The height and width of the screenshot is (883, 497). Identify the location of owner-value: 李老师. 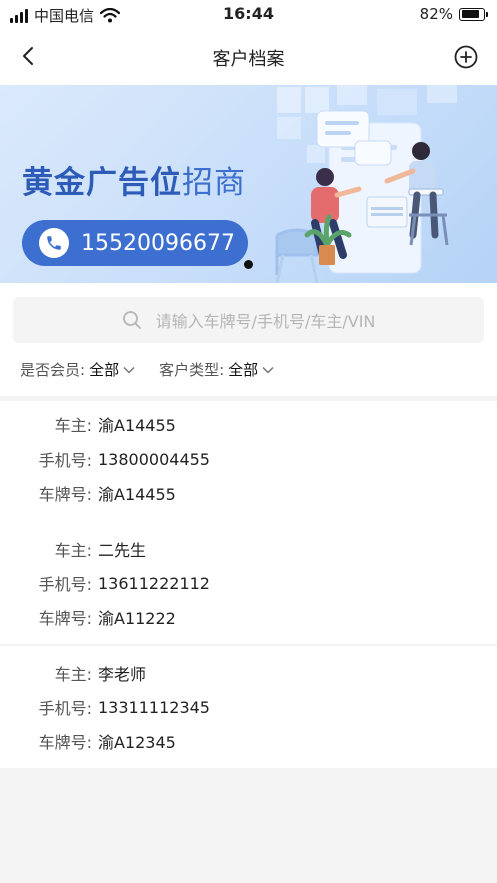
(122, 674).